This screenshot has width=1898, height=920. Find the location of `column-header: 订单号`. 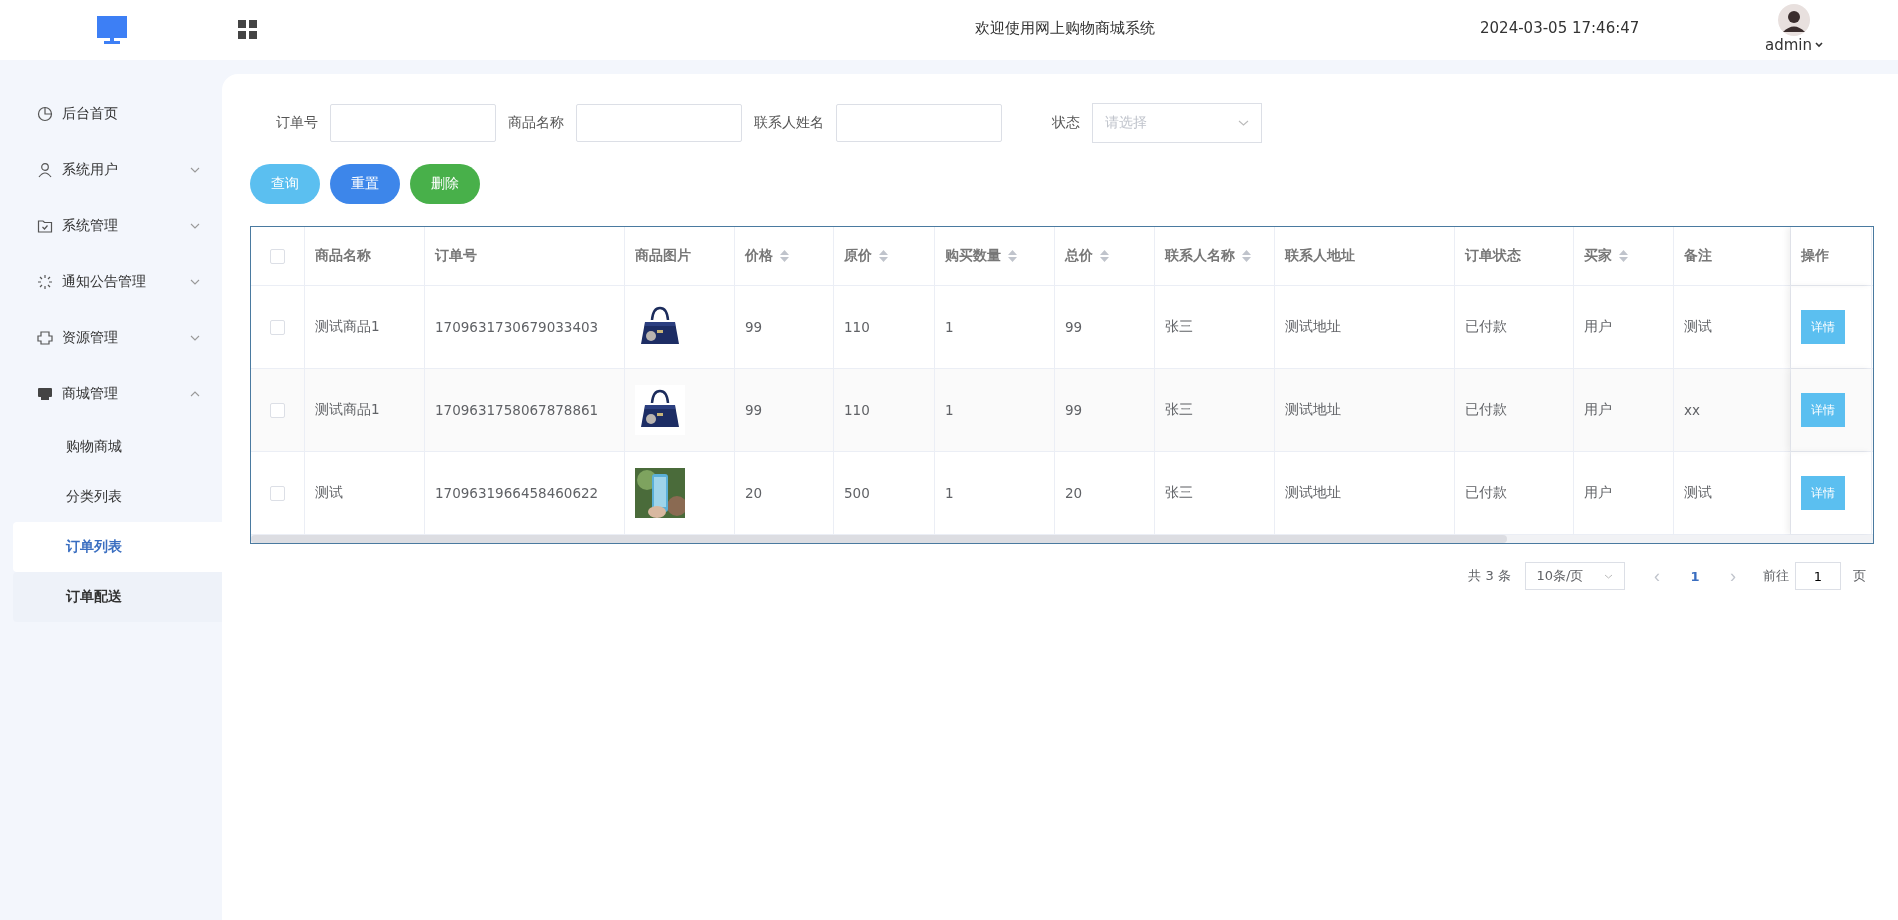

column-header: 订单号 is located at coordinates (525, 256).